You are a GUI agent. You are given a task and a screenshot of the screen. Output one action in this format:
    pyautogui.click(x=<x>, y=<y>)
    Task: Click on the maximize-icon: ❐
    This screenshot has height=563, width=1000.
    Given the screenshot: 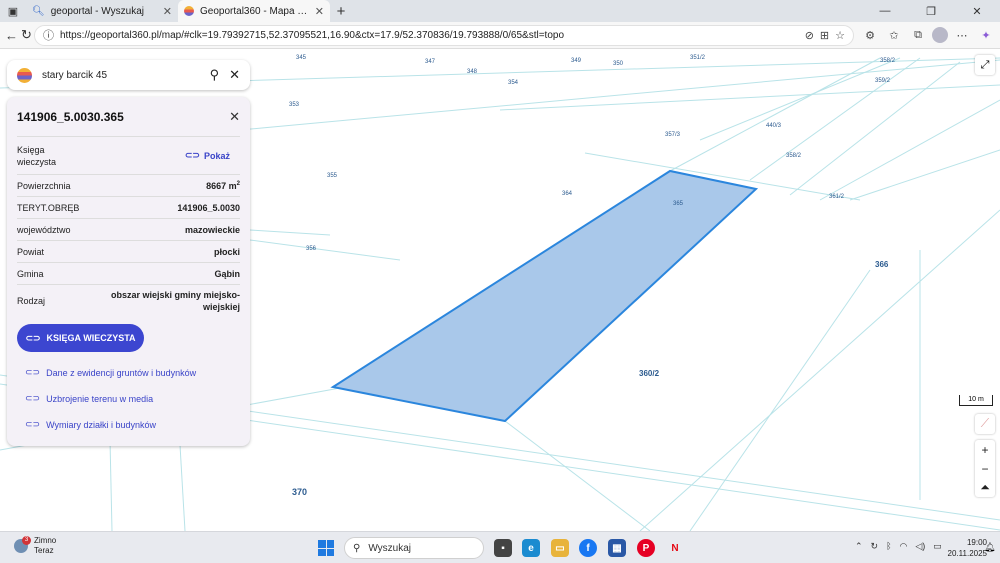 What is the action you would take?
    pyautogui.click(x=931, y=11)
    